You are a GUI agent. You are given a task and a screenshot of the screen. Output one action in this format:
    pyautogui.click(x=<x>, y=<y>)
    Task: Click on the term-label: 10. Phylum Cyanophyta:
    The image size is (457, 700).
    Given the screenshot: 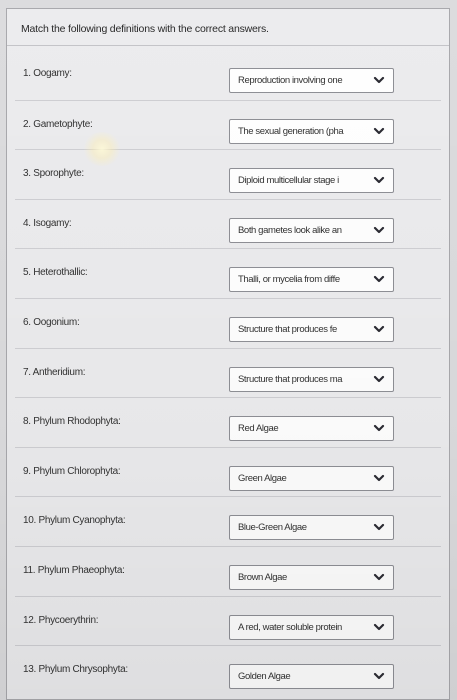 What is the action you would take?
    pyautogui.click(x=74, y=521)
    